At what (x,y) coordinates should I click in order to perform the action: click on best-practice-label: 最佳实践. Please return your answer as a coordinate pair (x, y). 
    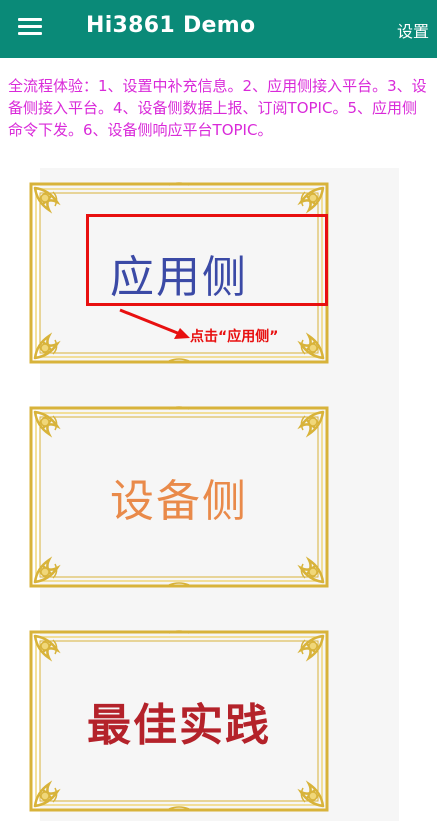
    Looking at the image, I should click on (179, 725).